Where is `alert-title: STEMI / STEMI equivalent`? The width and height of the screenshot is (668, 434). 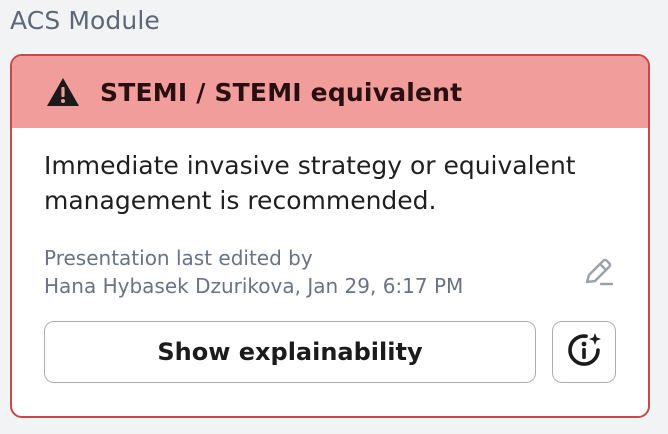 alert-title: STEMI / STEMI equivalent is located at coordinates (281, 92).